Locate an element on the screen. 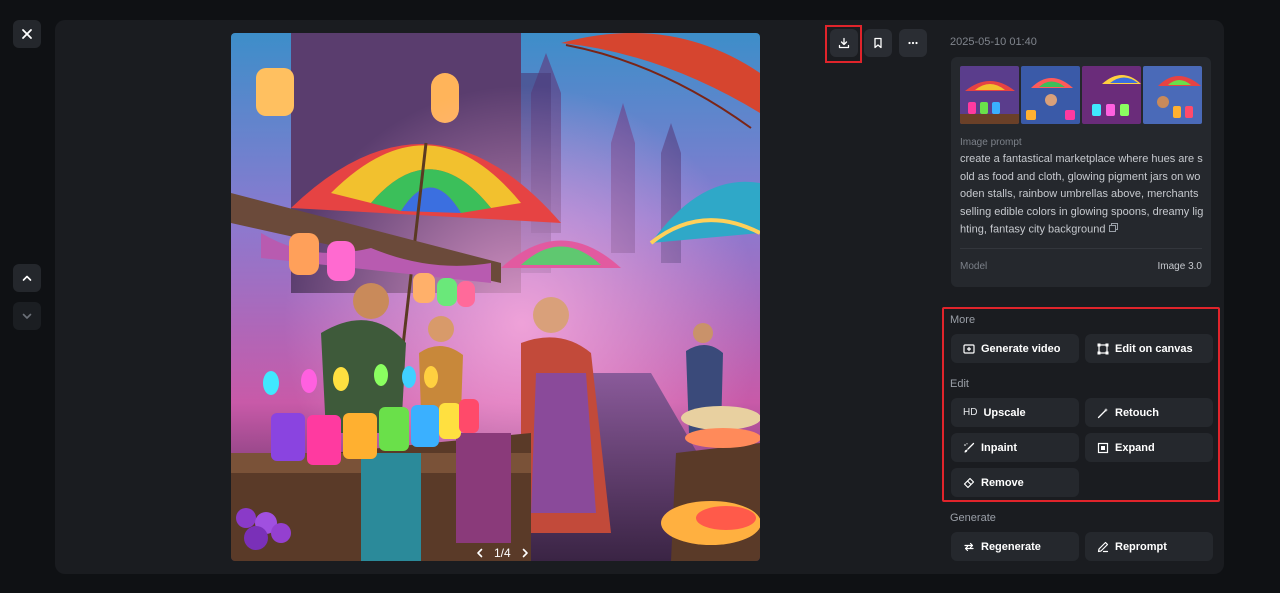 The height and width of the screenshot is (593, 1280). expand-button: Expand is located at coordinates (1149, 447).